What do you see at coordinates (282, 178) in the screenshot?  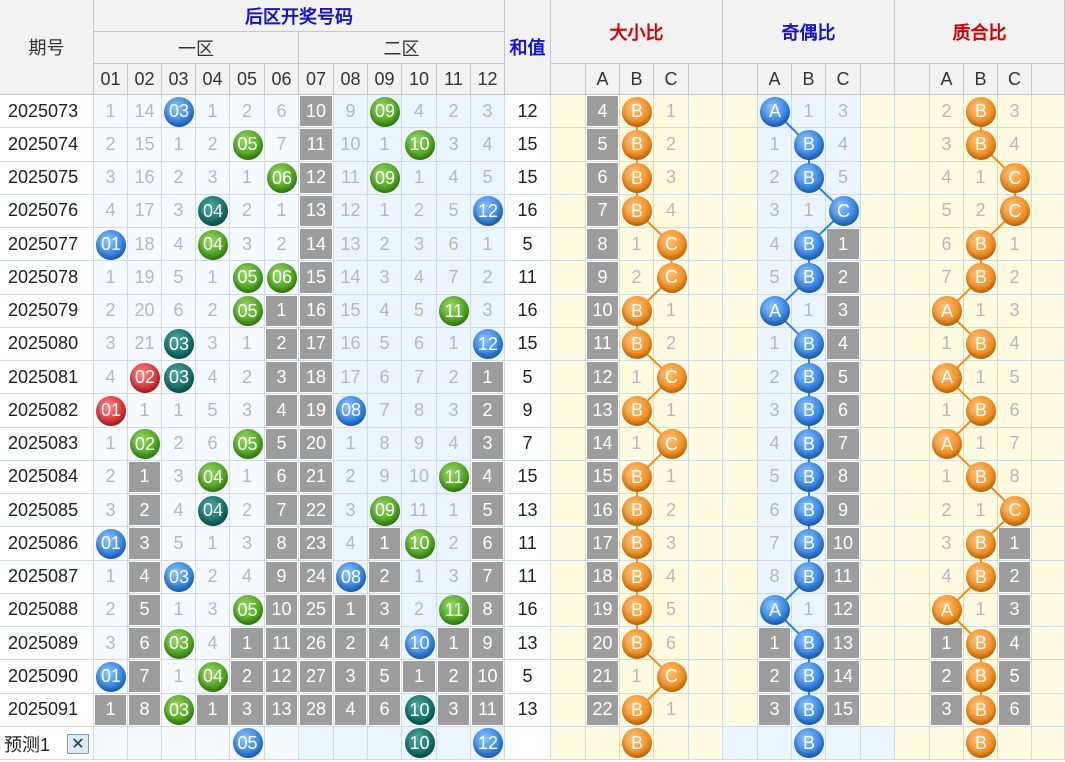 I see `ball-06: 06` at bounding box center [282, 178].